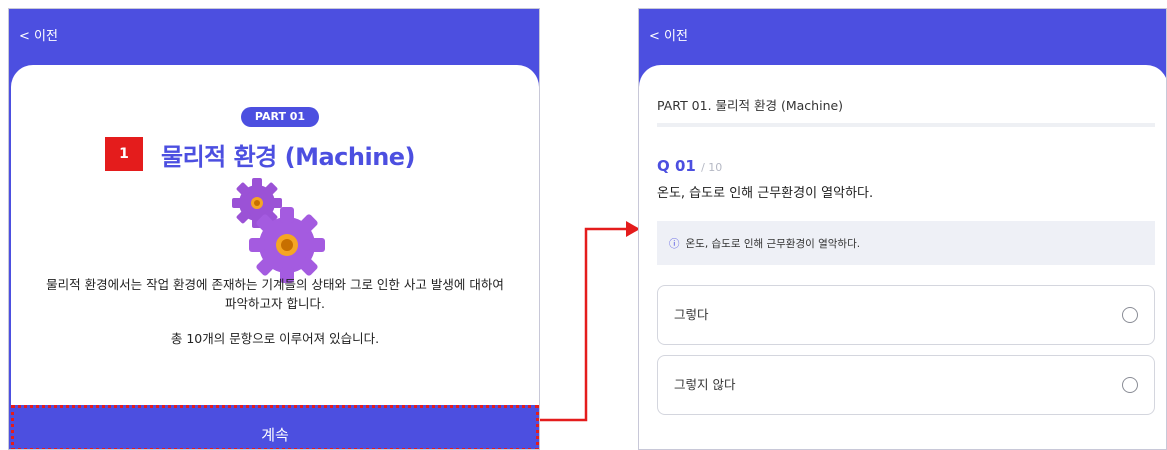  Describe the element at coordinates (691, 314) in the screenshot. I see `option-label: 그렇다` at that location.